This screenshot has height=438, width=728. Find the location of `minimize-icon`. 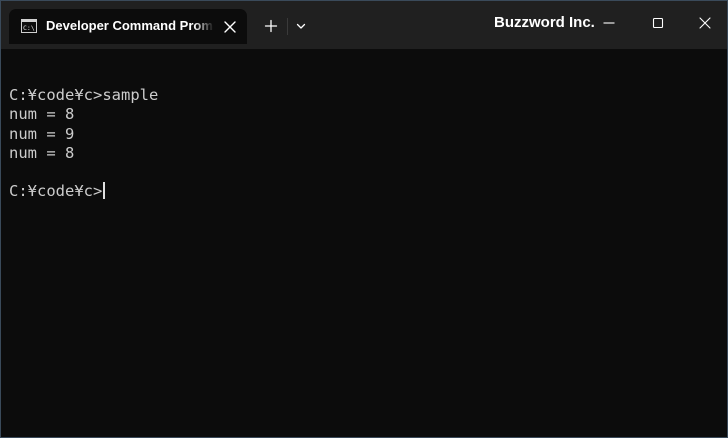

minimize-icon is located at coordinates (609, 23).